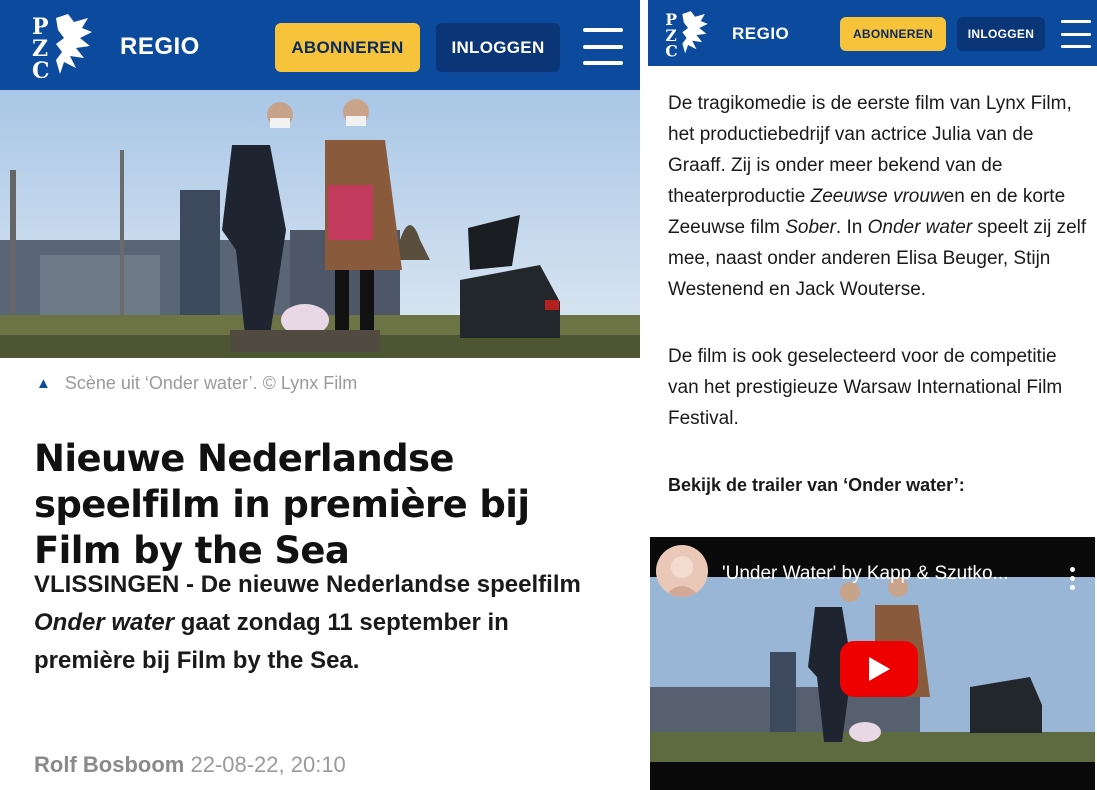 The height and width of the screenshot is (790, 1097). What do you see at coordinates (851, 227) in the screenshot?
I see `body-text-segment: . In` at bounding box center [851, 227].